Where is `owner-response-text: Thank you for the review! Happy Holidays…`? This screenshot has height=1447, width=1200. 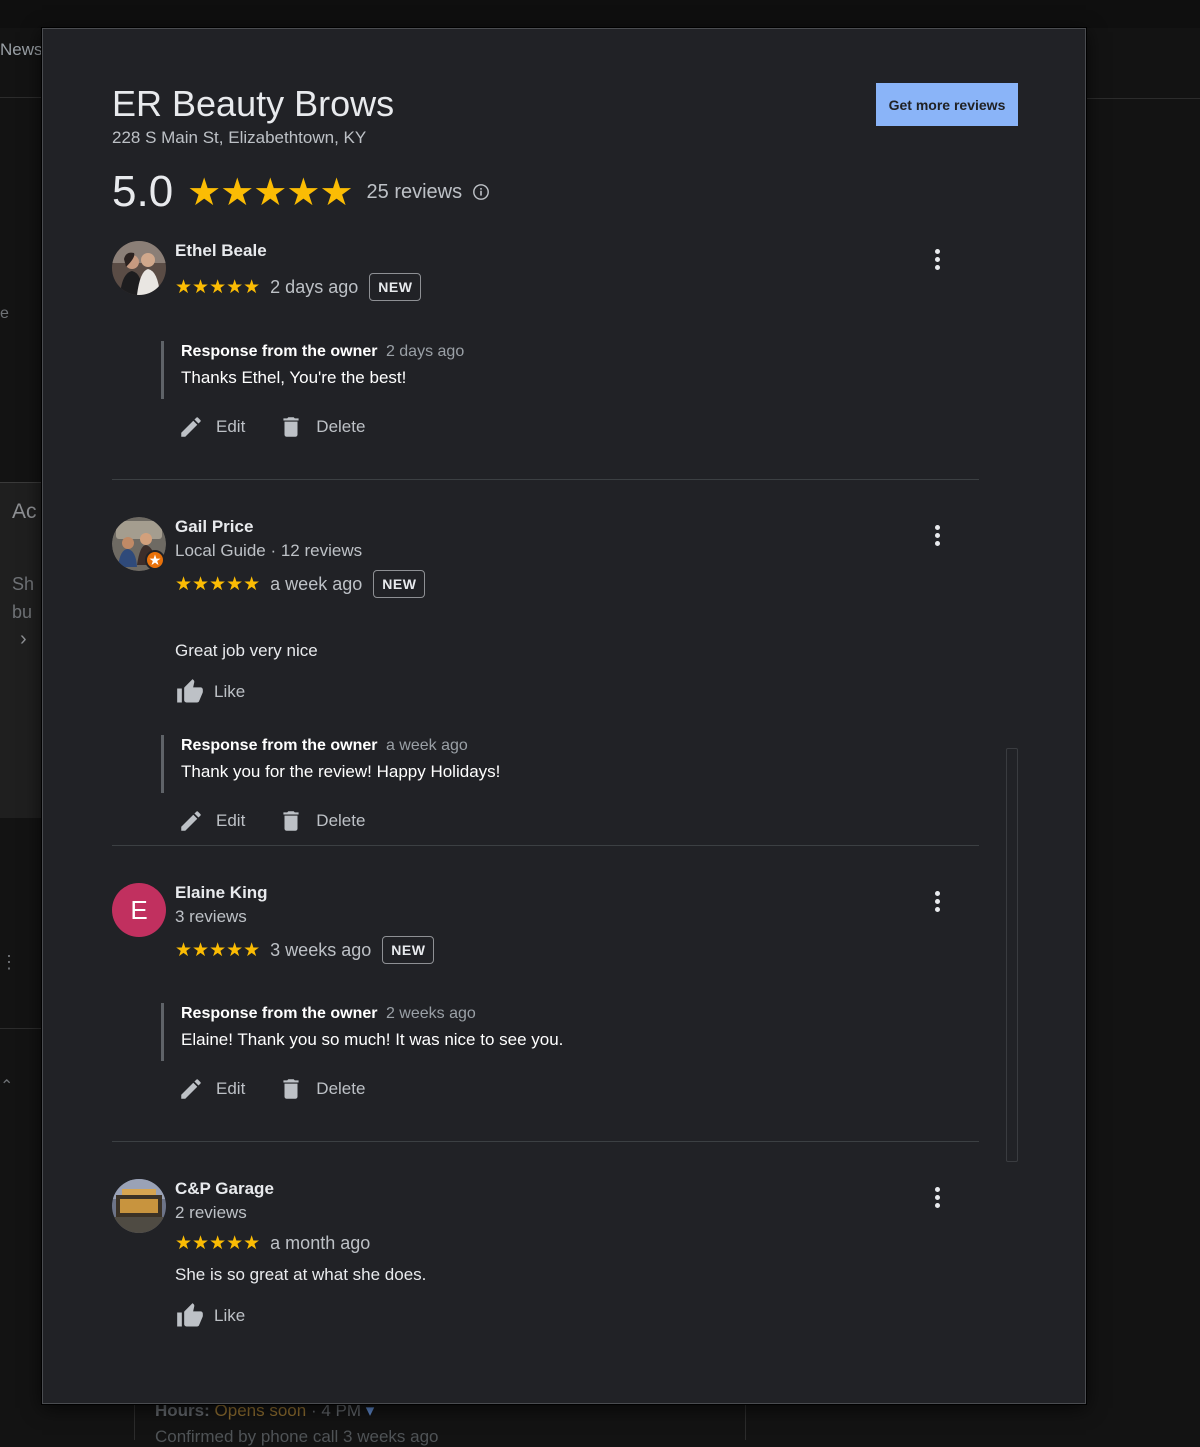
owner-response-text: Thank you for the review! Happy Holidays… is located at coordinates (341, 771).